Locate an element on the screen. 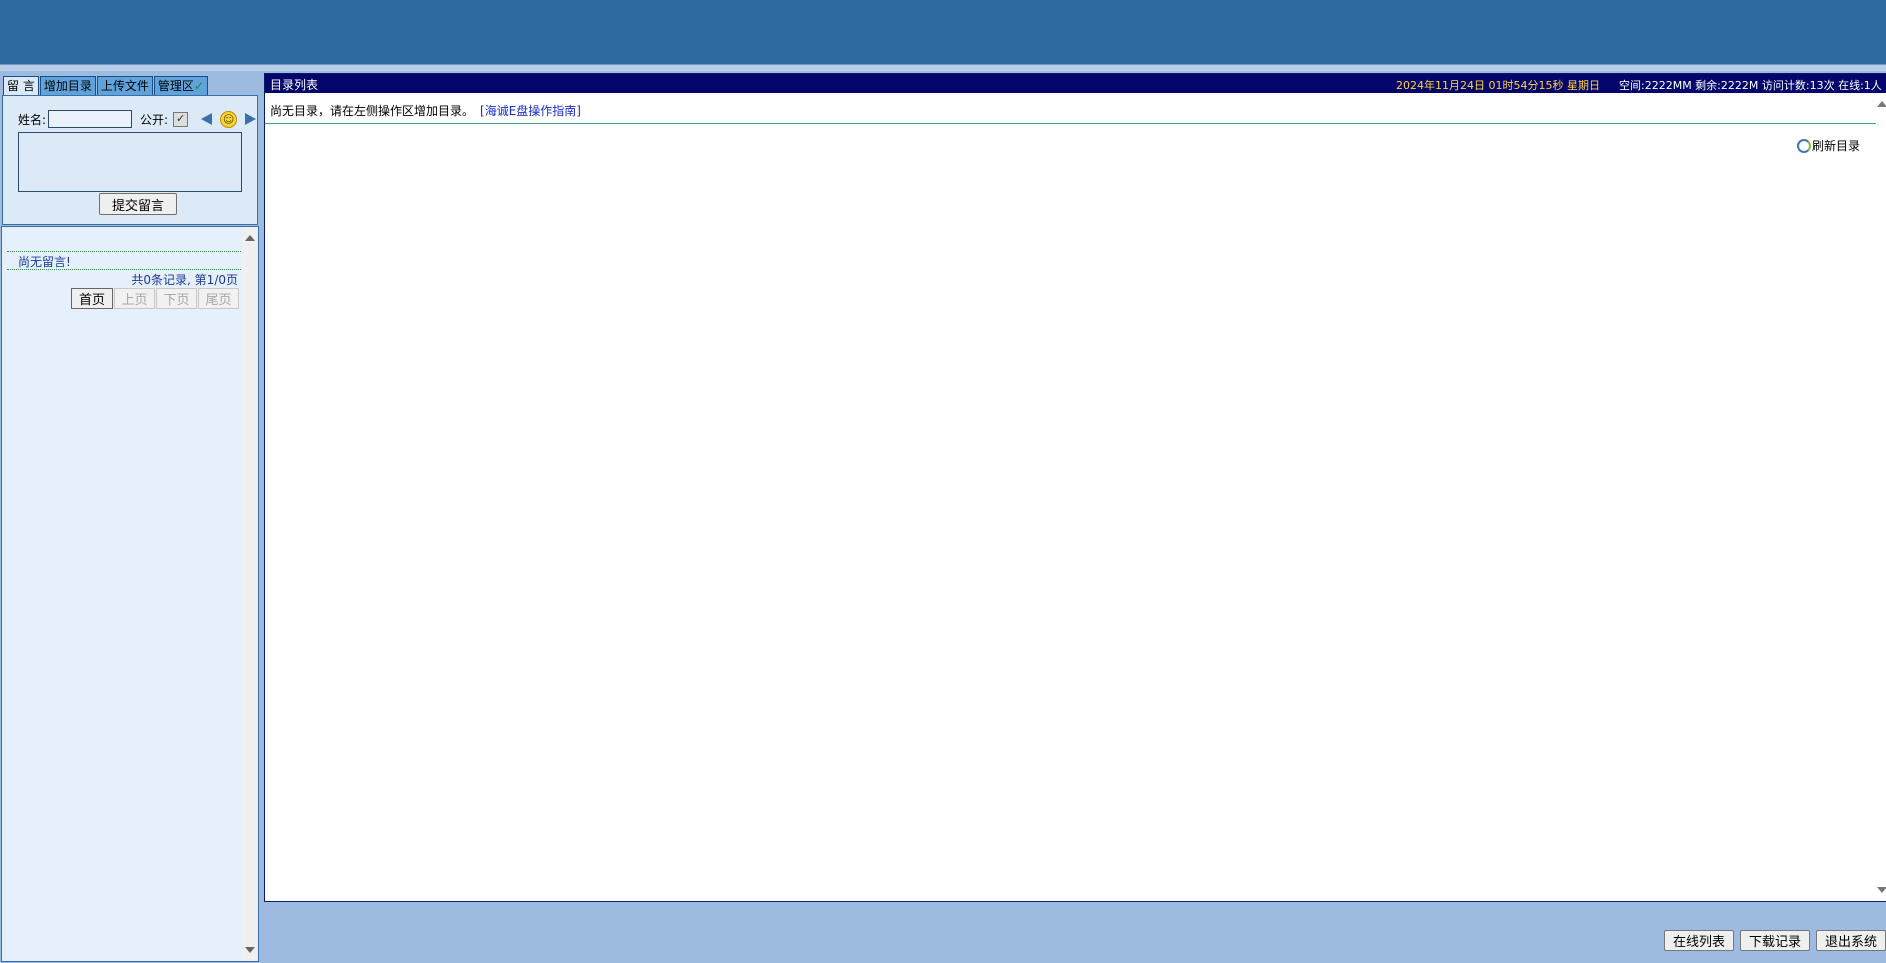 The height and width of the screenshot is (963, 1886). name-label: 姓名: is located at coordinates (32, 119).